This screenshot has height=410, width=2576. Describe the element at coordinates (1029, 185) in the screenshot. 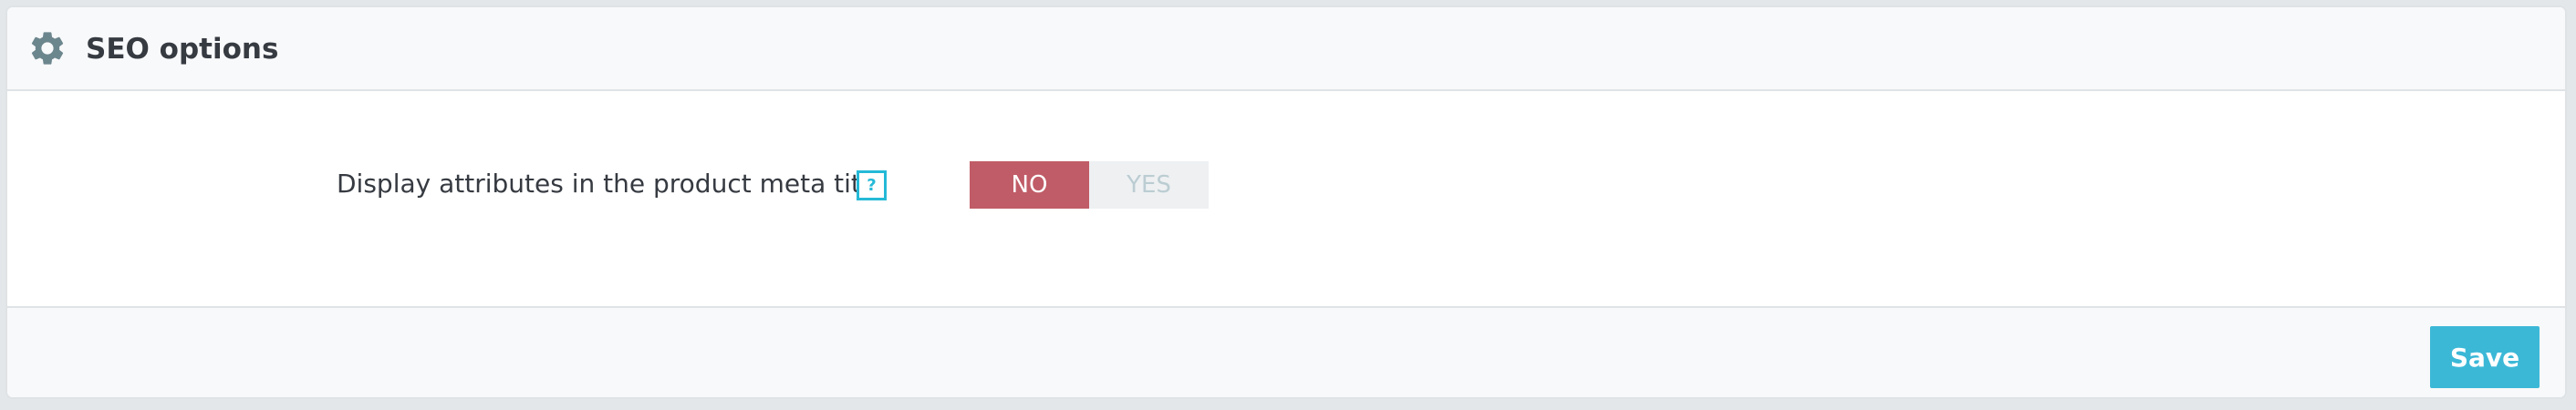

I see `switch-option-no: NO` at that location.